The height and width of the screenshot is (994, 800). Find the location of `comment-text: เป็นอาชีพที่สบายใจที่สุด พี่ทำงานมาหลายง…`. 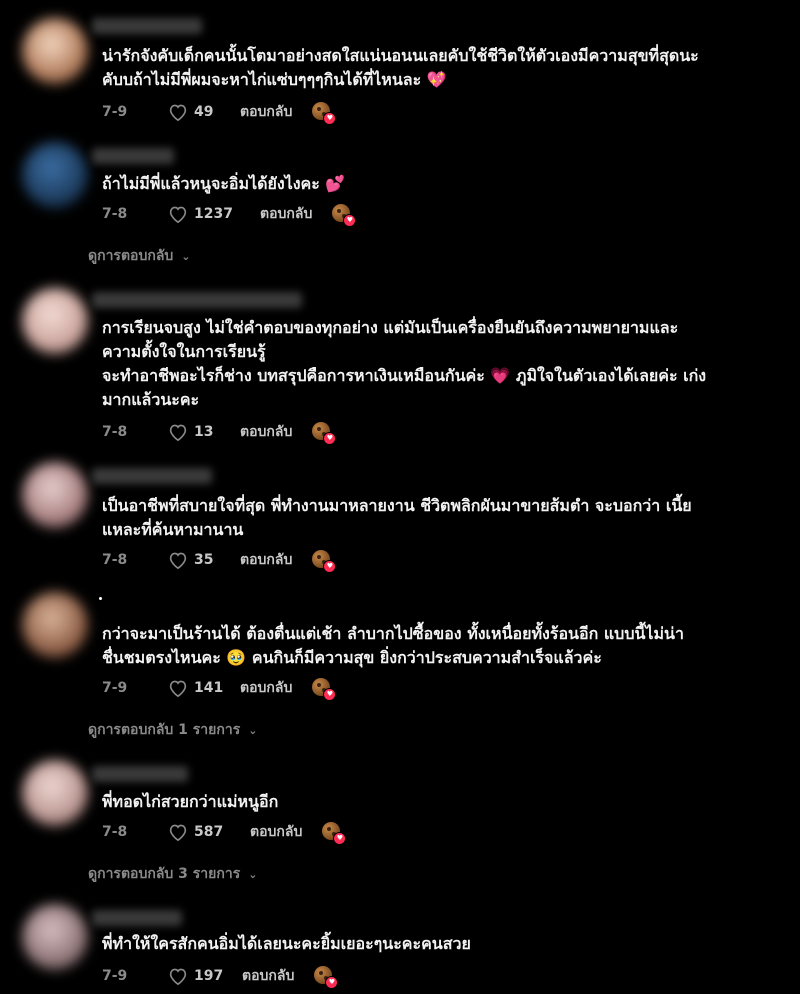

comment-text: เป็นอาชีพที่สบายใจที่สุด พี่ทำงานมาหลายง… is located at coordinates (397, 517).